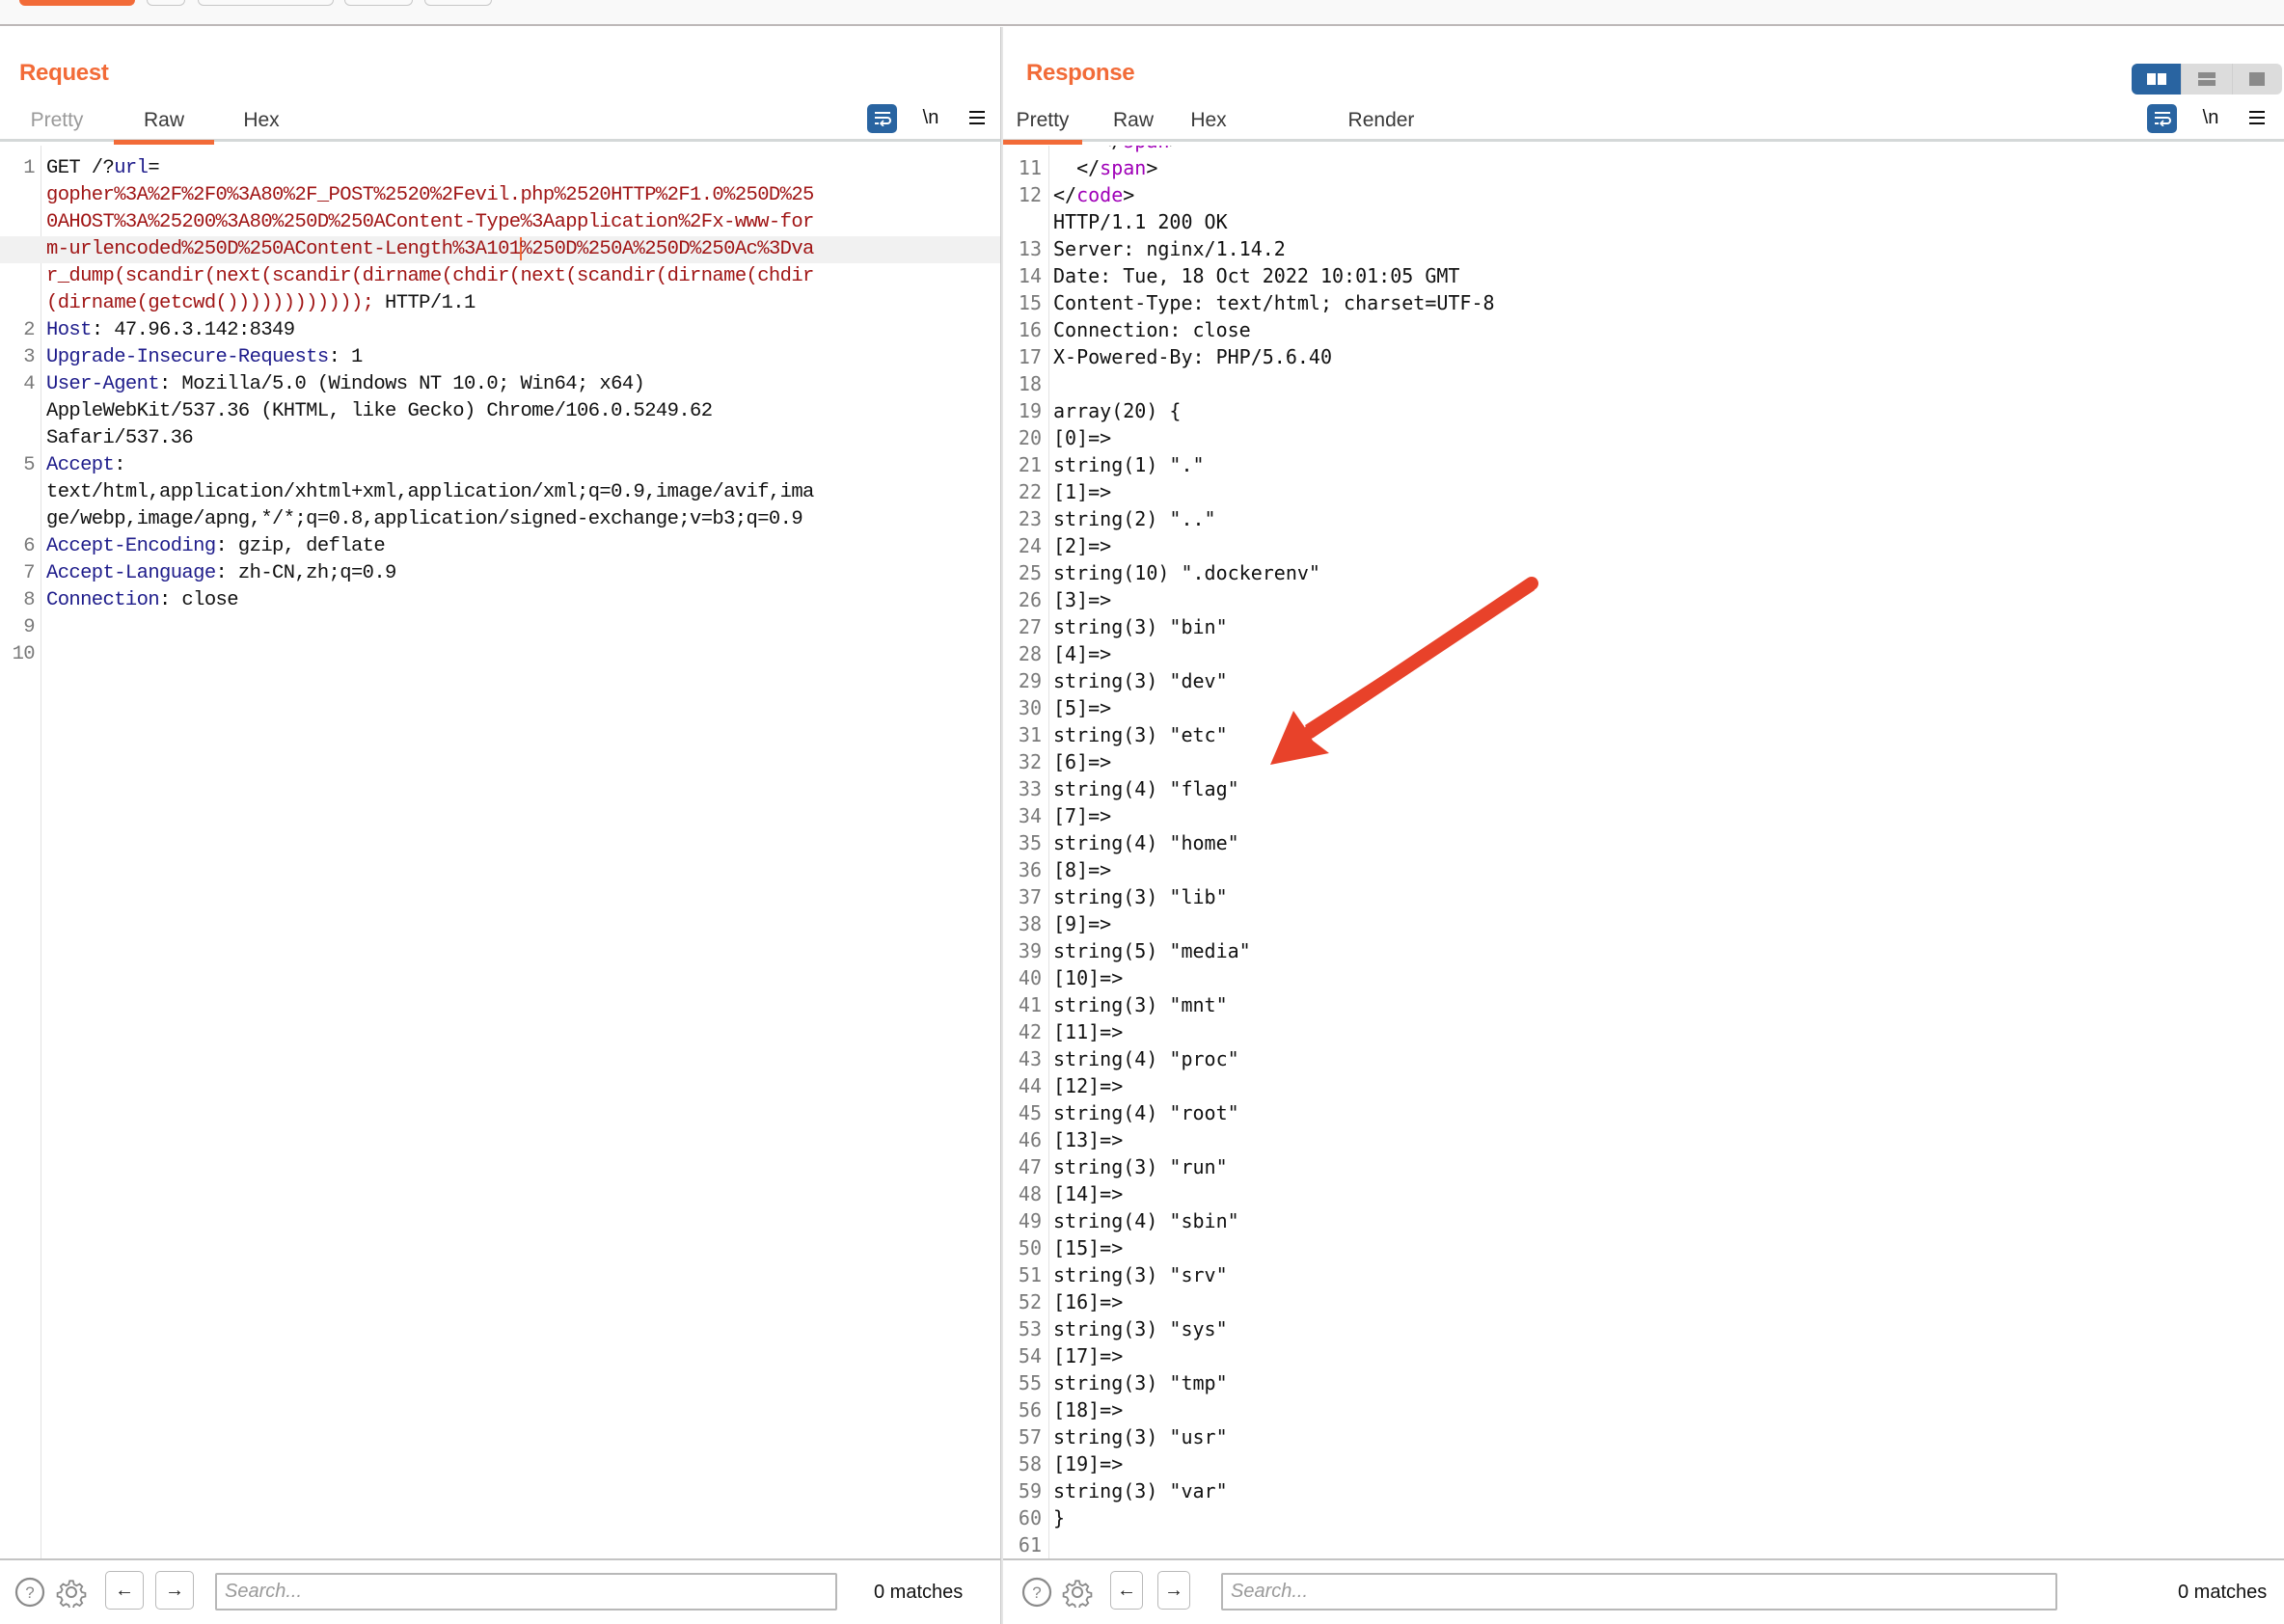 The width and height of the screenshot is (2284, 1624). I want to click on code-line: 54 [17]=>, so click(1643, 1355).